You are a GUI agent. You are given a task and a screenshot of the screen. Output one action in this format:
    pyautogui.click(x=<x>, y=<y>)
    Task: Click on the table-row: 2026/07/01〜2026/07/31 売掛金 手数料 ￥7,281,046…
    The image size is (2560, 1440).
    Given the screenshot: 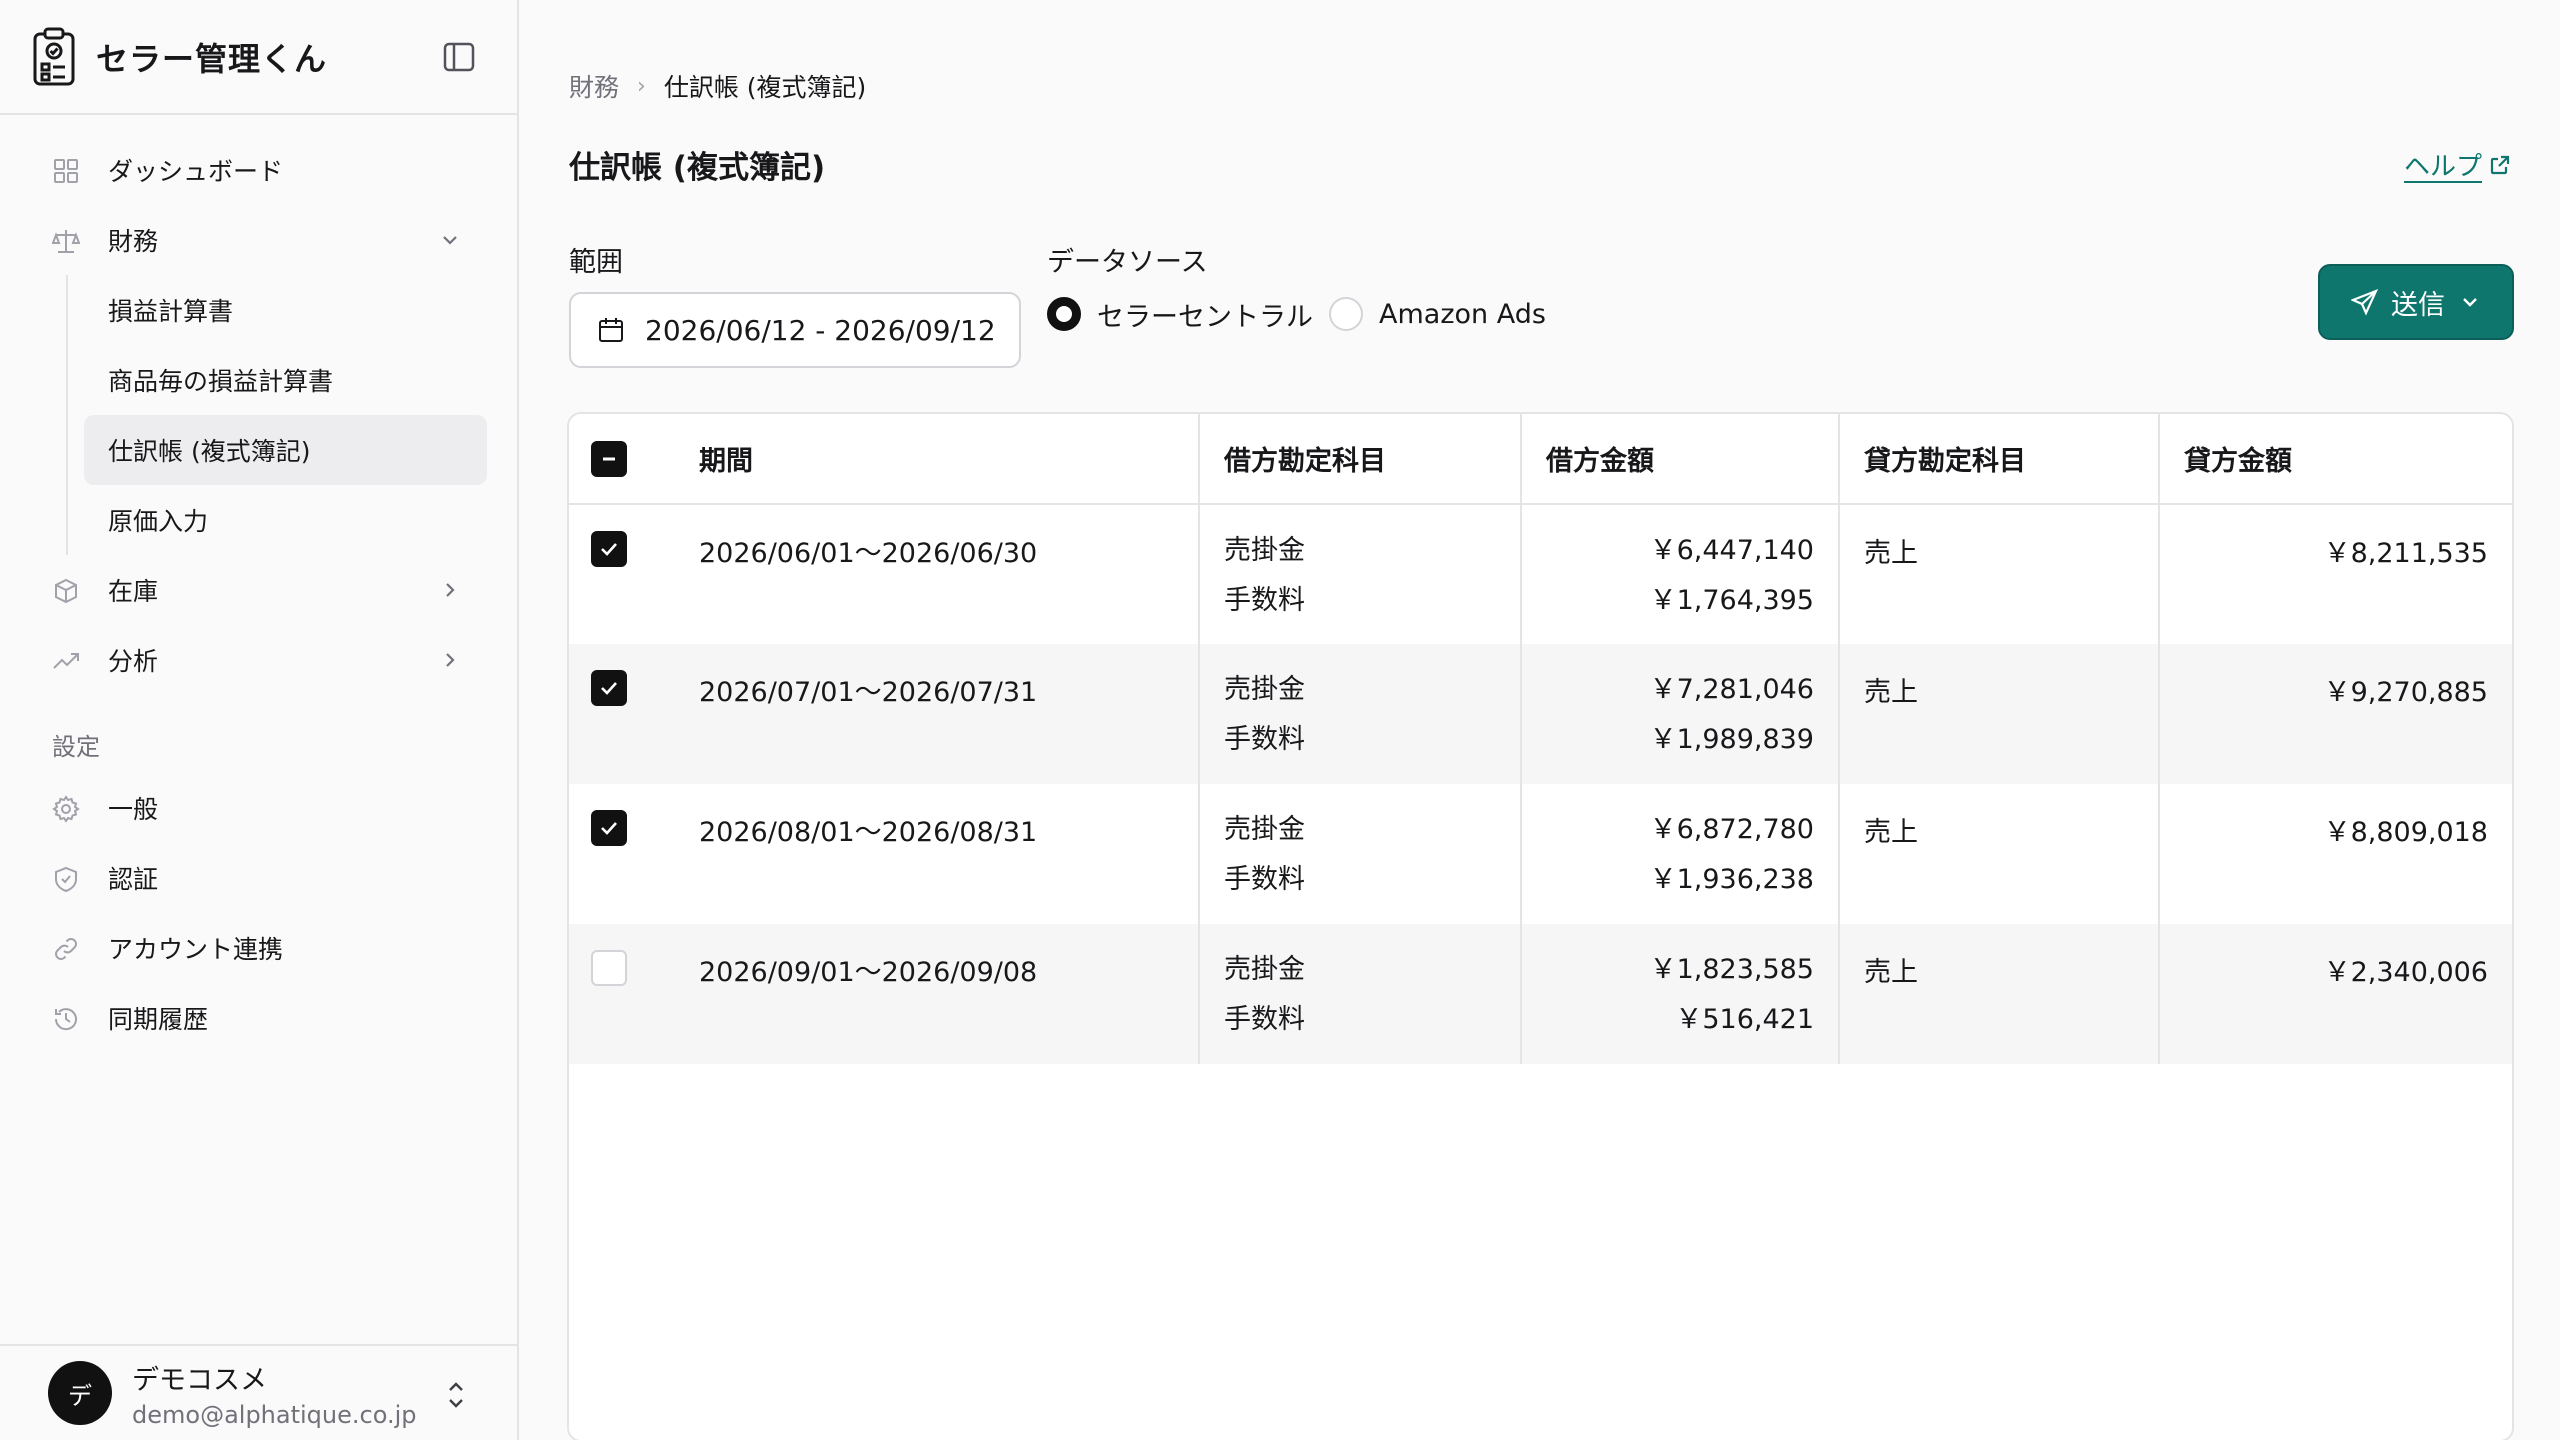 What is the action you would take?
    pyautogui.click(x=1540, y=714)
    